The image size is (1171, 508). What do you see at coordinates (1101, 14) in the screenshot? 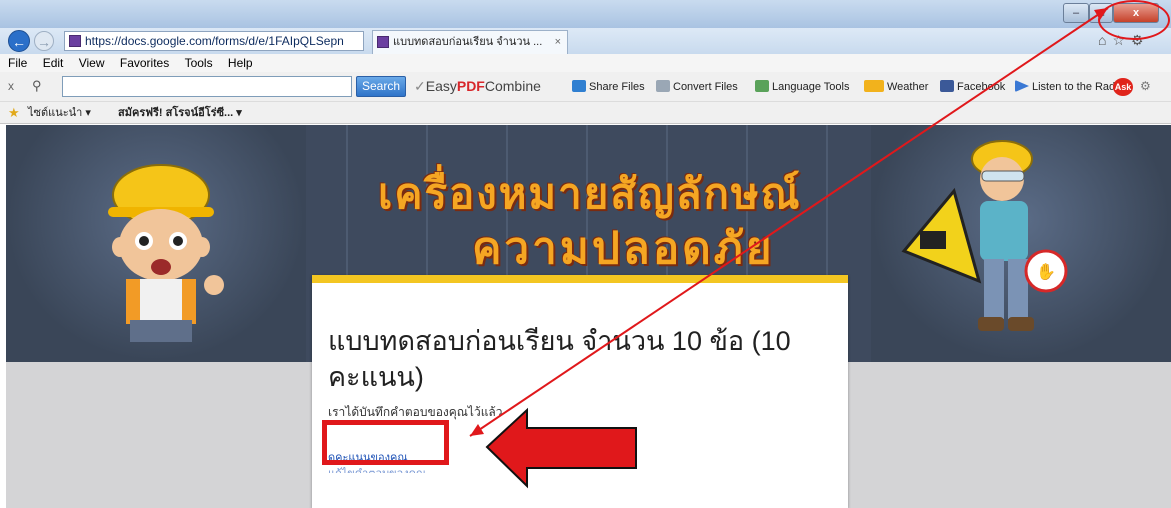
I see `annotation-arrowhead-top` at bounding box center [1101, 14].